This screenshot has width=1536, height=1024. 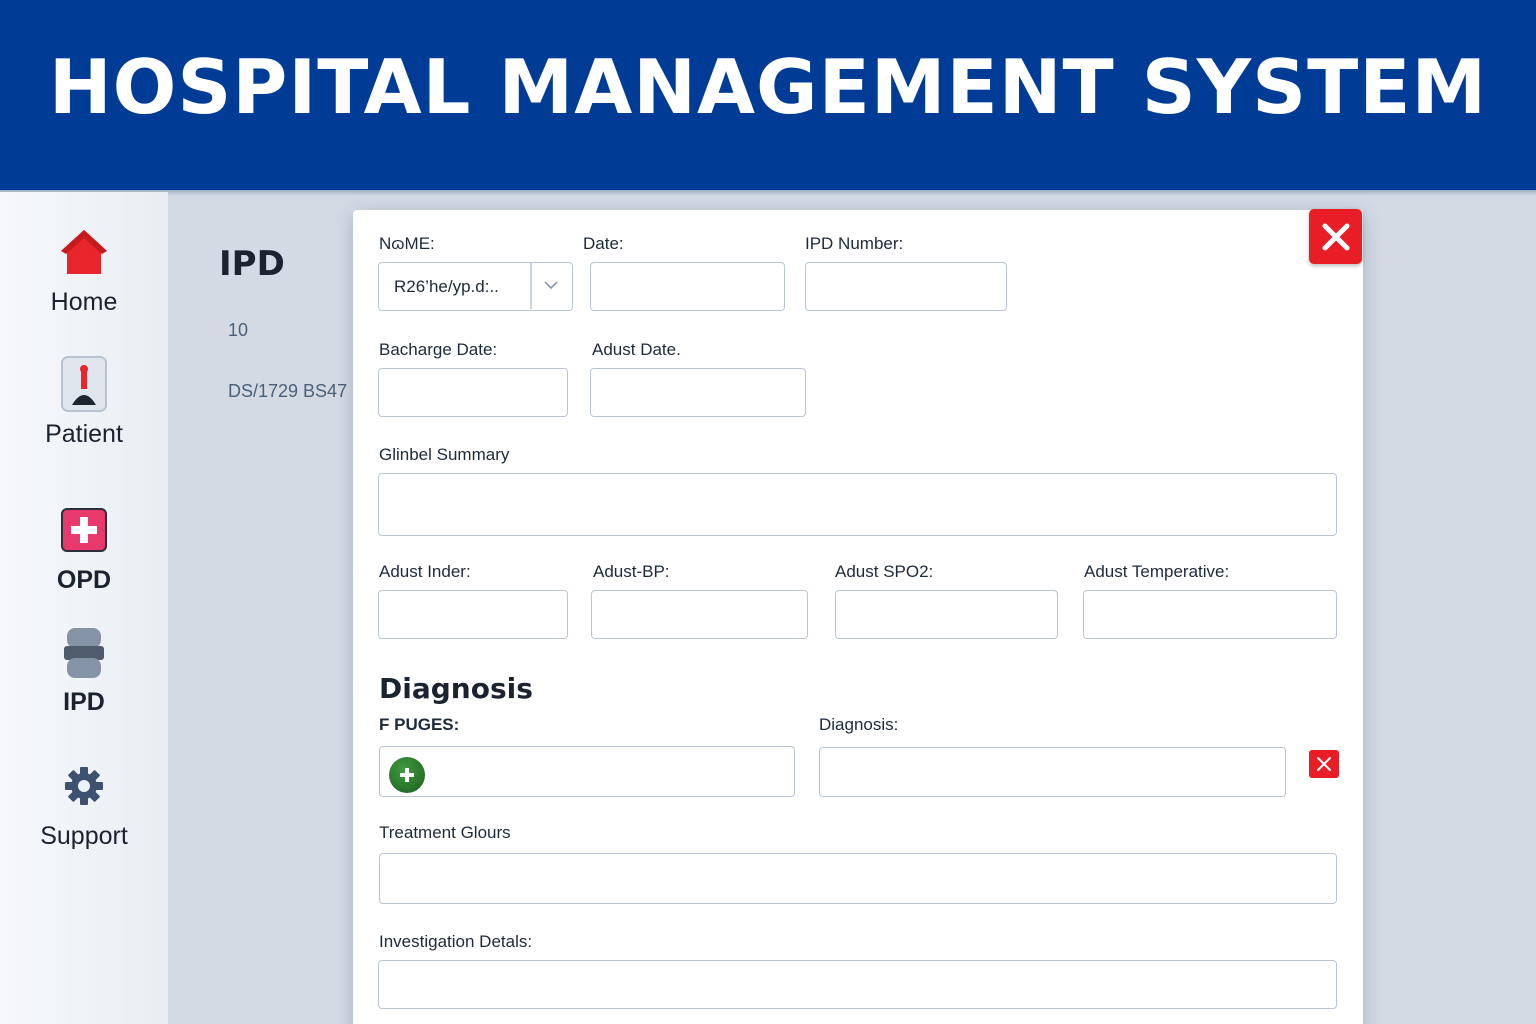 I want to click on bp-field, so click(x=699, y=614).